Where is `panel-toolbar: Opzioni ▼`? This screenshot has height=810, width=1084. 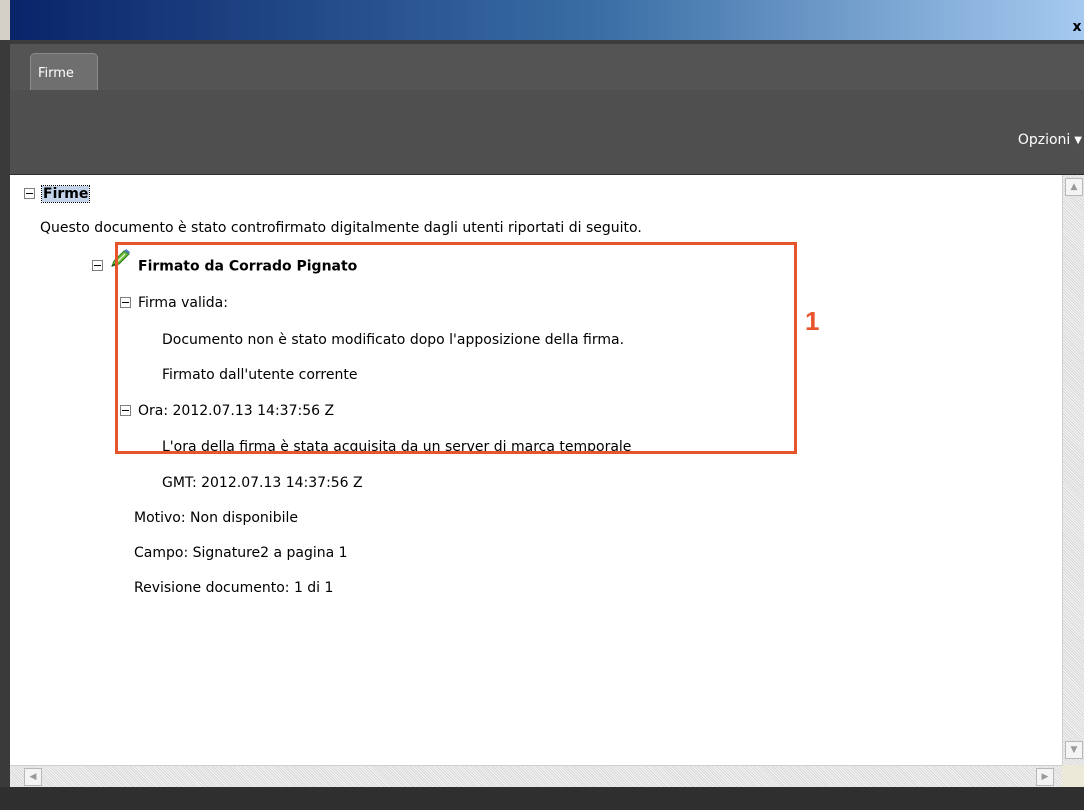 panel-toolbar: Opzioni ▼ is located at coordinates (547, 132).